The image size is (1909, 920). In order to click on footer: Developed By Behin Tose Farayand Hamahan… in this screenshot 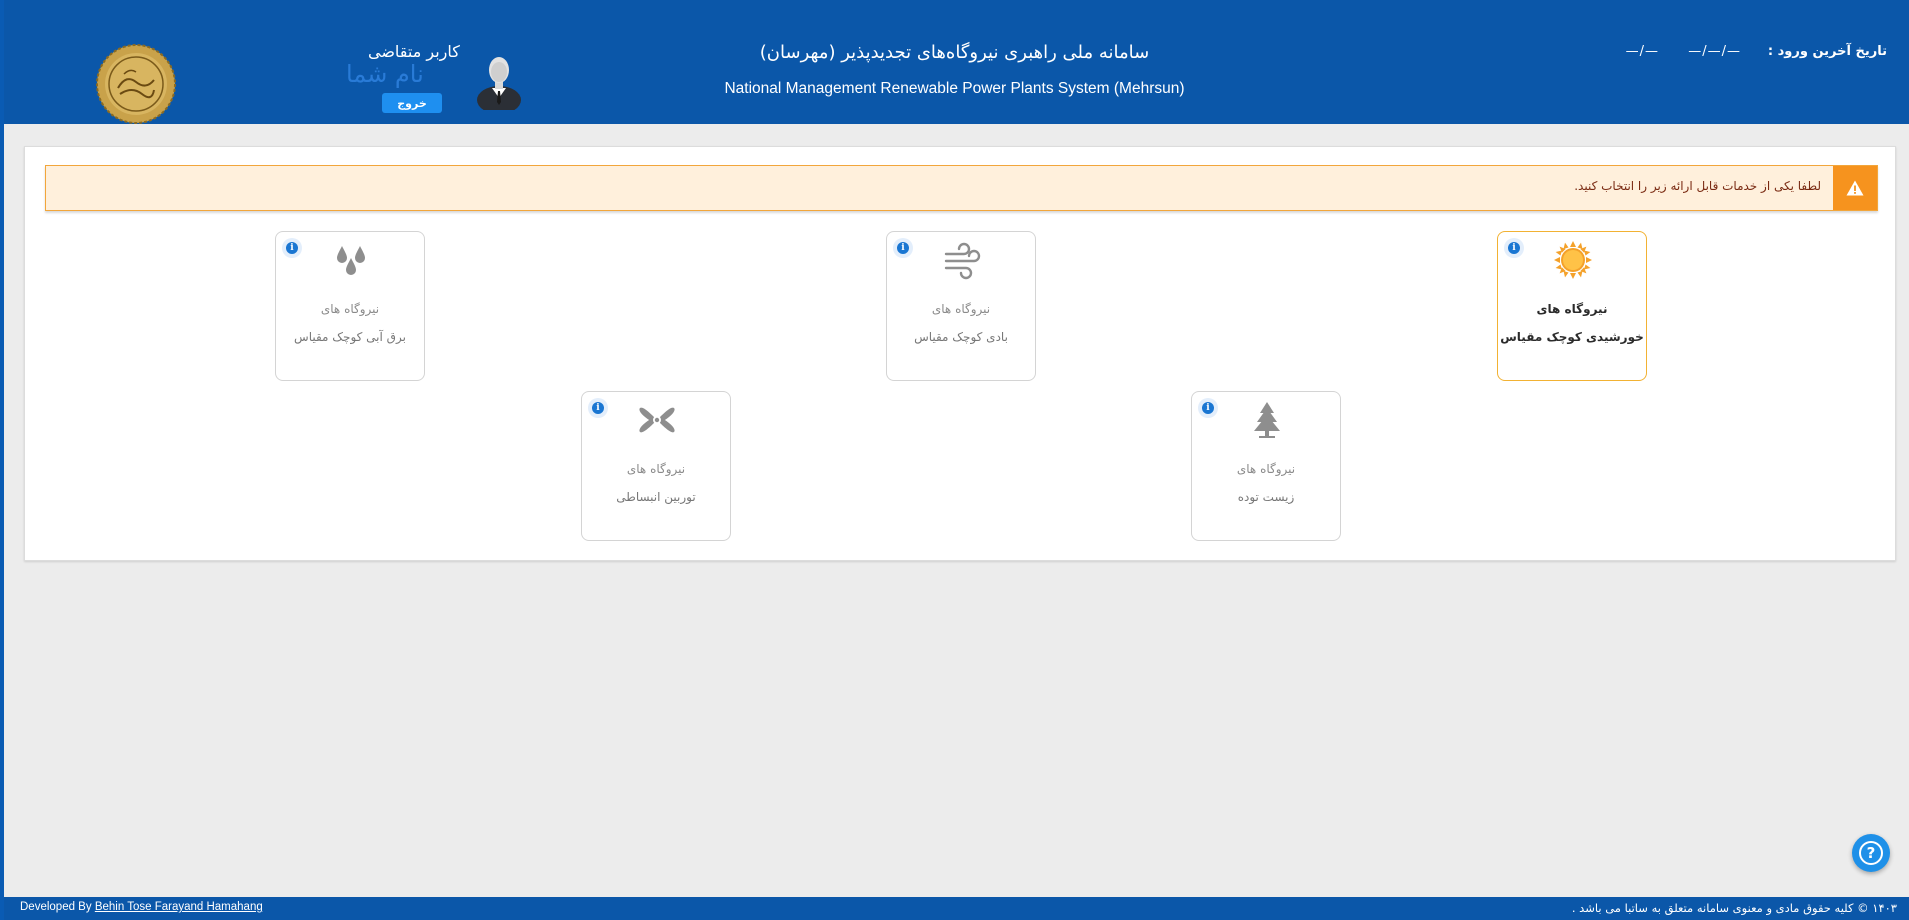, I will do `click(954, 908)`.